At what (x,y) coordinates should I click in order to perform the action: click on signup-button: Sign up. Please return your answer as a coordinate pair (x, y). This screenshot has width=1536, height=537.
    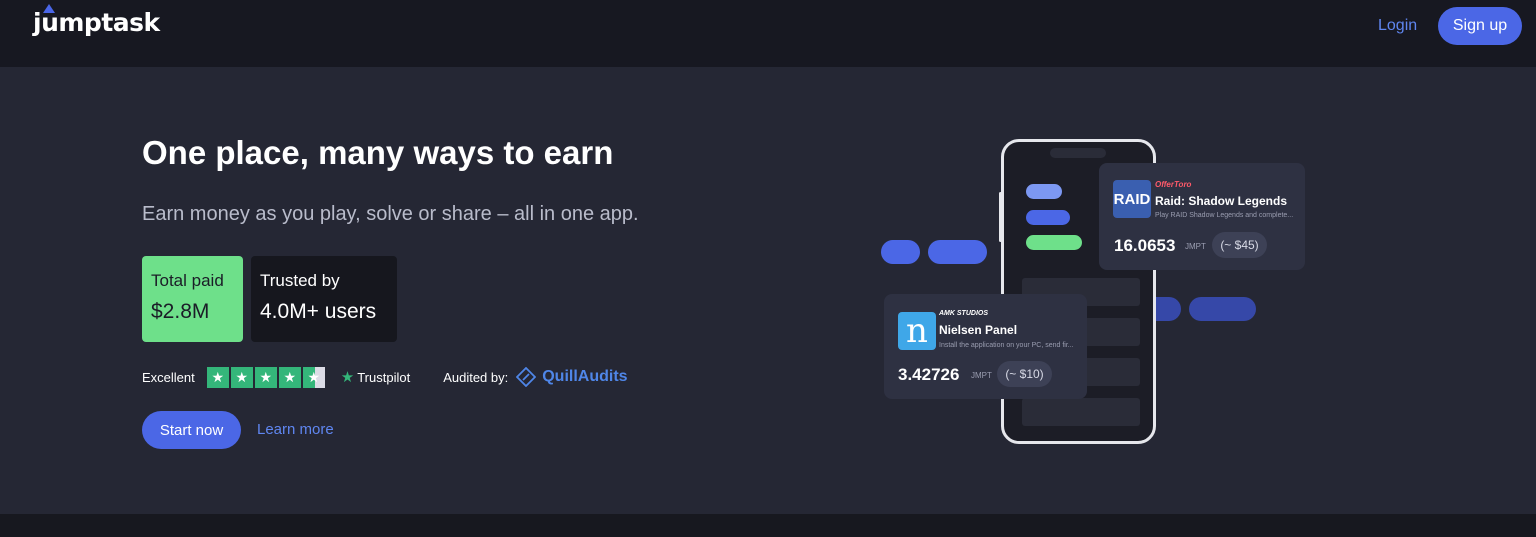
    Looking at the image, I should click on (1480, 26).